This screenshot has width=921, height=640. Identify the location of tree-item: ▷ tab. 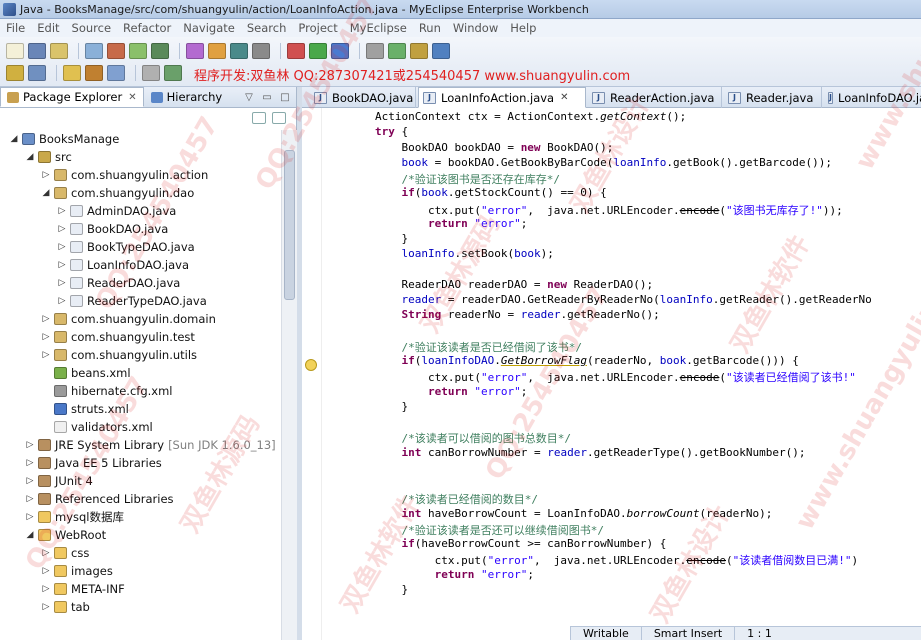
(65, 607).